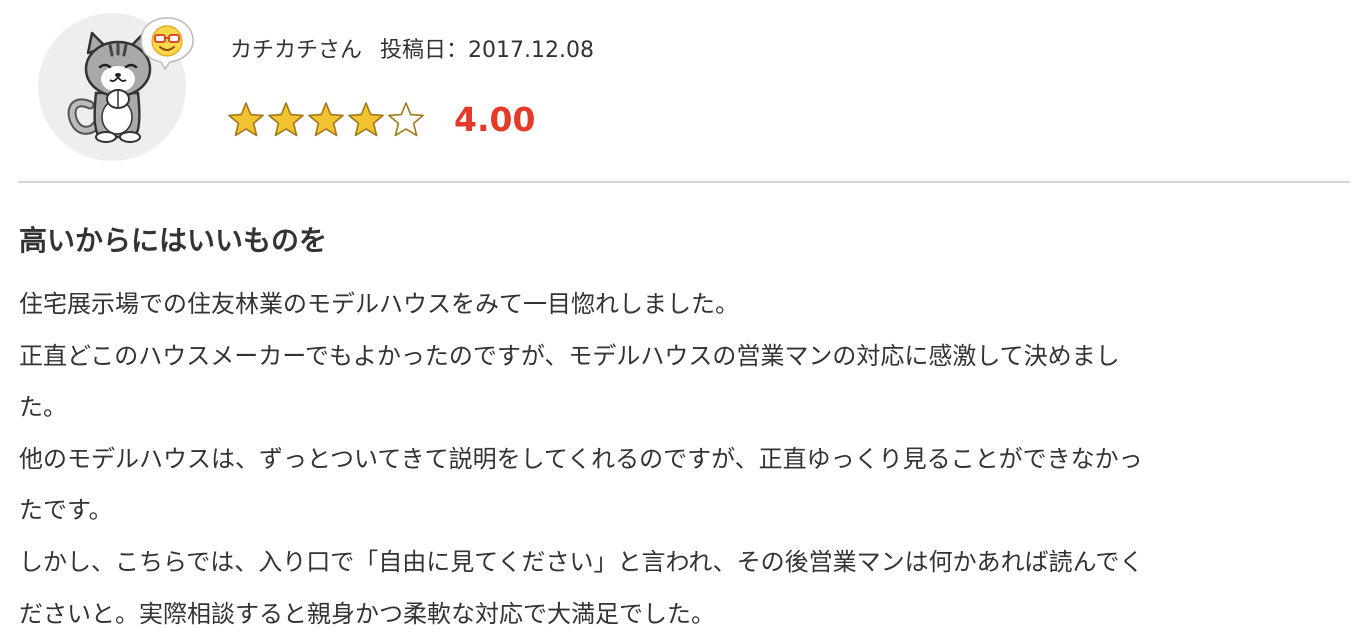 The image size is (1364, 640). Describe the element at coordinates (296, 50) in the screenshot. I see `reviewer-name: カチカチさん` at that location.